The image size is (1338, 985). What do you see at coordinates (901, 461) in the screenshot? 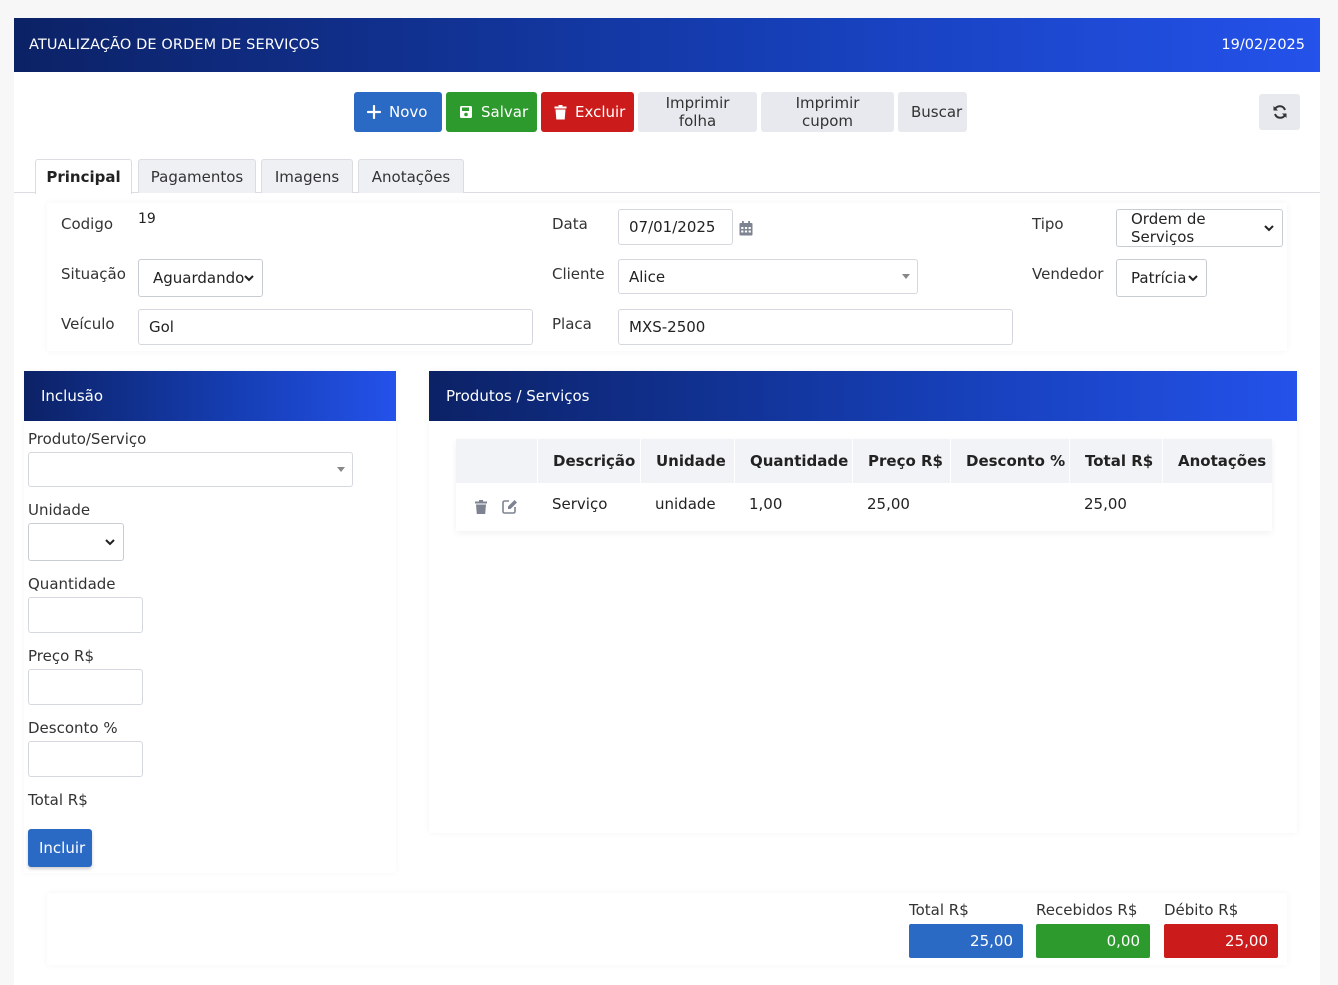
I see `column-header-preco: Preço R$` at bounding box center [901, 461].